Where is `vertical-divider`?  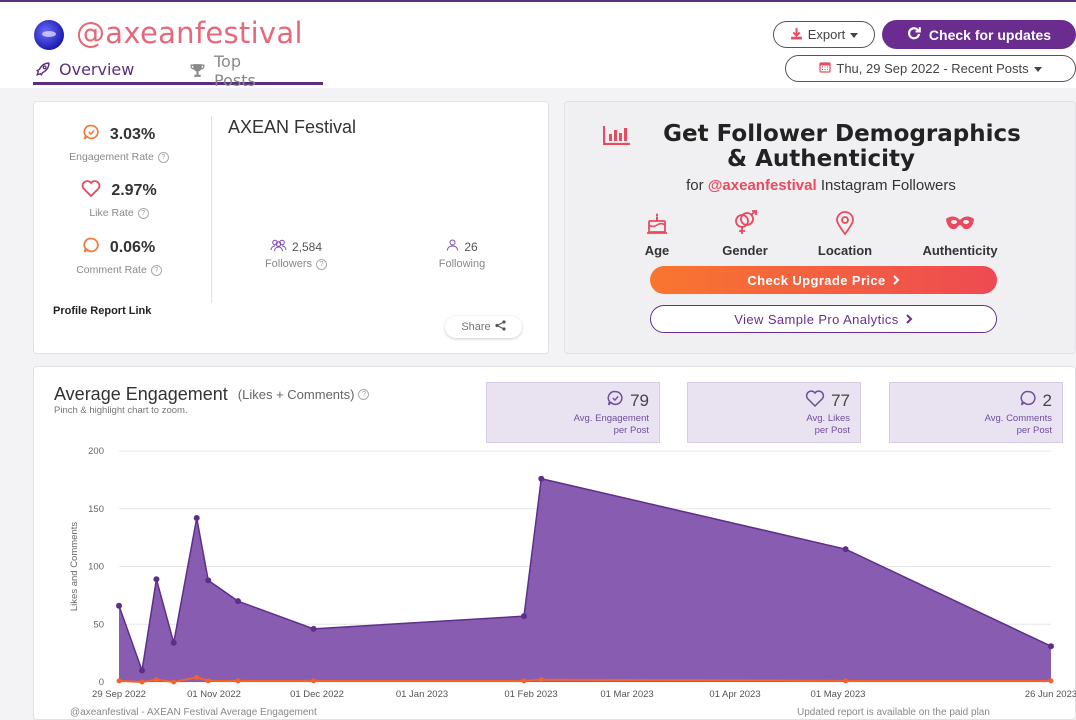
vertical-divider is located at coordinates (211, 209).